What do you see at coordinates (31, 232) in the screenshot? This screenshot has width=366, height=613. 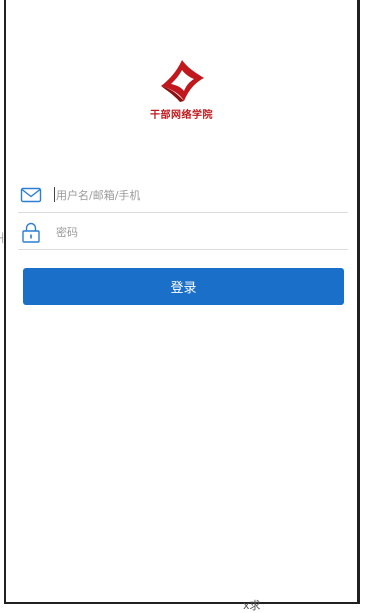 I see `lock-icon` at bounding box center [31, 232].